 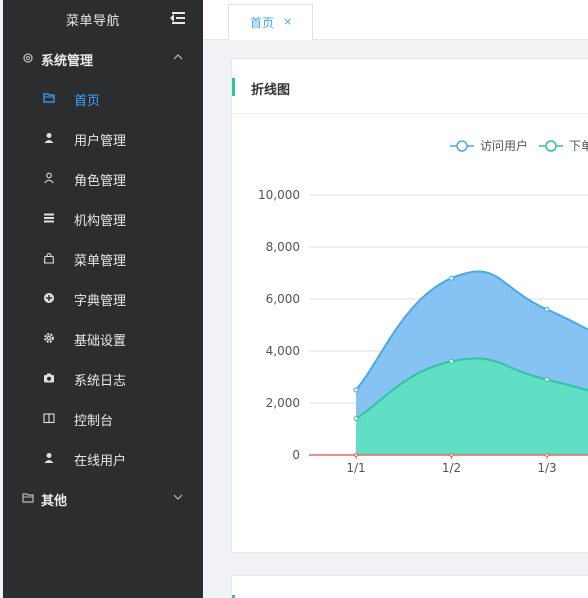 I want to click on sidebar-item-label: 字典管理, so click(x=100, y=301).